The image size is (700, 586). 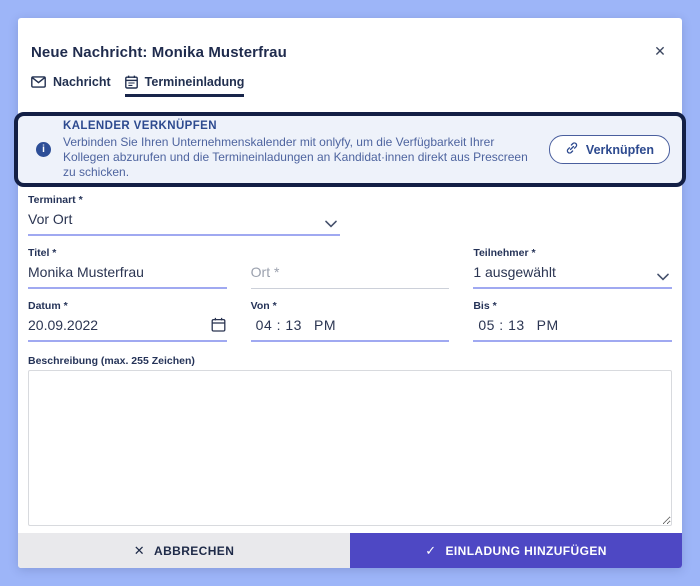 I want to click on bis-time-value: 05 : 13, so click(x=498, y=325).